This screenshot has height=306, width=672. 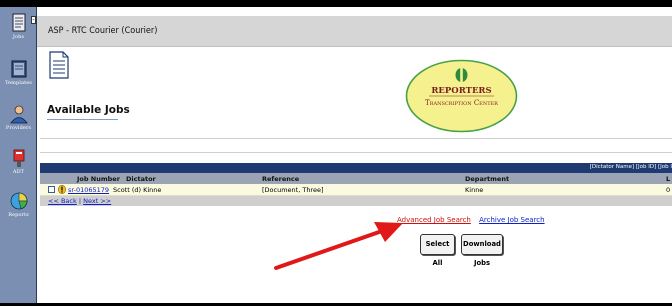 What do you see at coordinates (474, 190) in the screenshot?
I see `department-cell: Kinne` at bounding box center [474, 190].